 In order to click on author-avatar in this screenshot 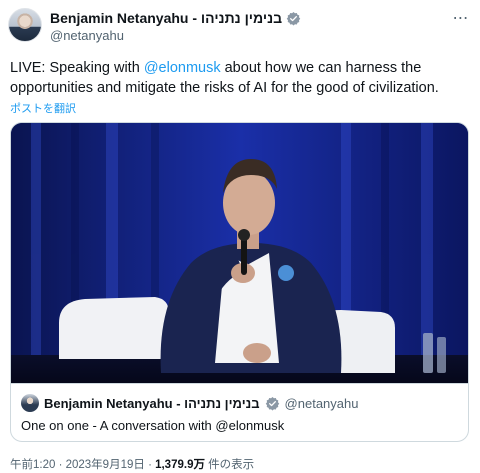, I will do `click(25, 25)`.